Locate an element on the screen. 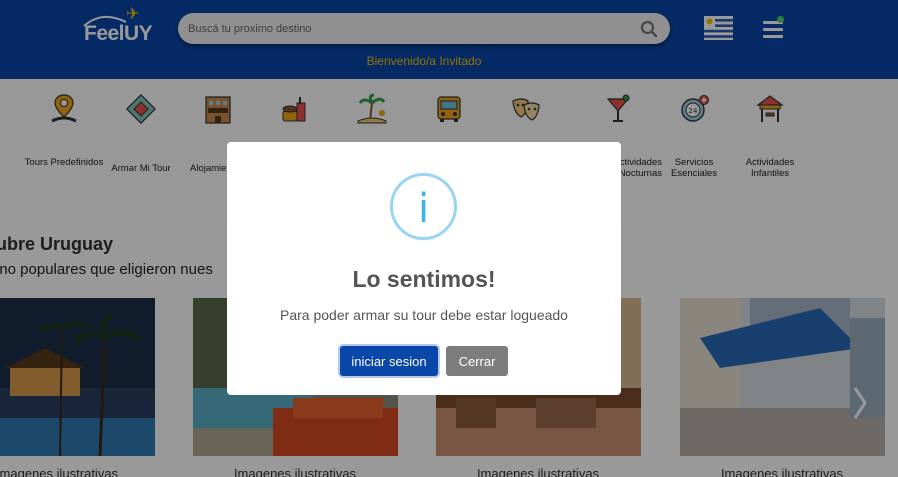 Image resolution: width=898 pixels, height=477 pixels. dialog-title: Lo sentimos! is located at coordinates (424, 279).